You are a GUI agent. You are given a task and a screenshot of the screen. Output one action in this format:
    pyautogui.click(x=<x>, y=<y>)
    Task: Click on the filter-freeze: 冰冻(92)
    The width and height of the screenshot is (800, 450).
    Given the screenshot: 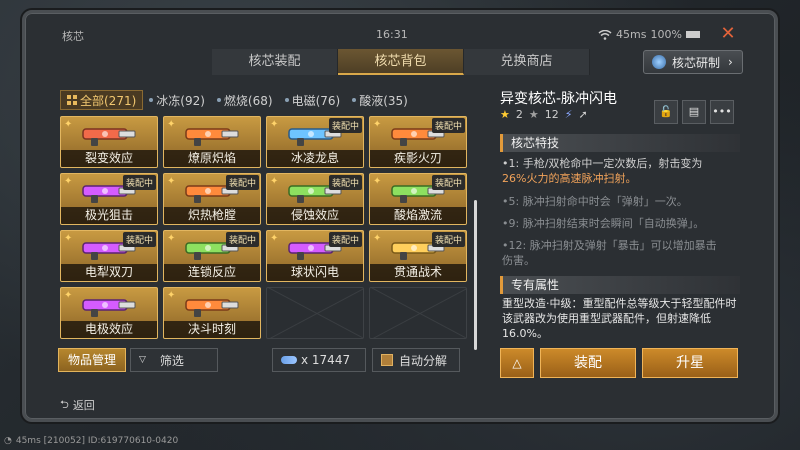 What is the action you would take?
    pyautogui.click(x=177, y=100)
    